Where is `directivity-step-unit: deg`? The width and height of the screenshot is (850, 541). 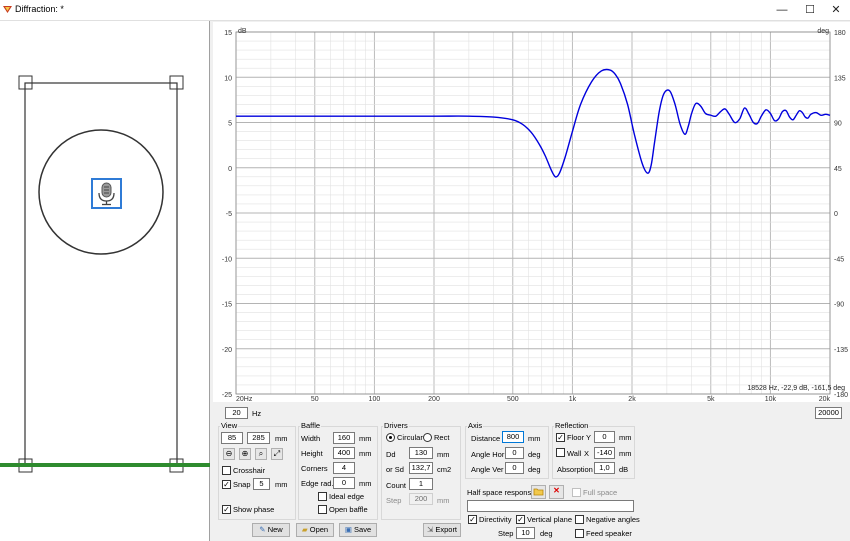
directivity-step-unit: deg is located at coordinates (546, 533).